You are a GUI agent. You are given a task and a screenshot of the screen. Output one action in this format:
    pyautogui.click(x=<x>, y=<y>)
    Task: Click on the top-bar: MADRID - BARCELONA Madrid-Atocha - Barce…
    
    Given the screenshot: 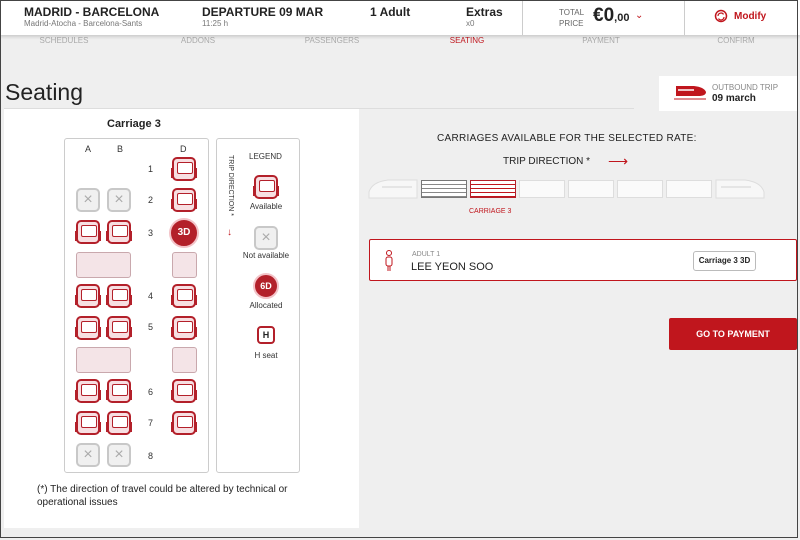 What is the action you would take?
    pyautogui.click(x=400, y=17)
    